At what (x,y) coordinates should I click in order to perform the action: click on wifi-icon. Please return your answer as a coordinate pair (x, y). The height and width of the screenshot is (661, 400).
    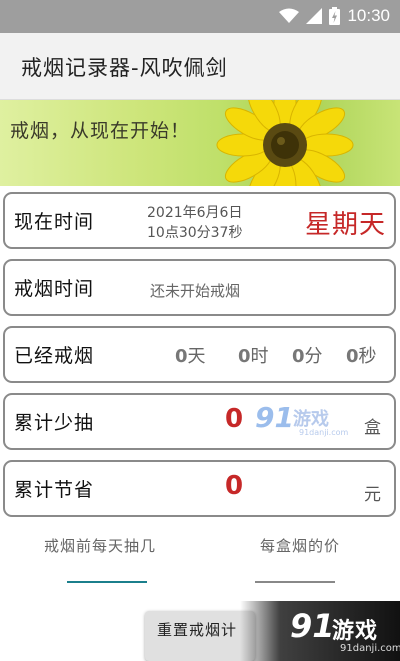
    Looking at the image, I should click on (289, 15).